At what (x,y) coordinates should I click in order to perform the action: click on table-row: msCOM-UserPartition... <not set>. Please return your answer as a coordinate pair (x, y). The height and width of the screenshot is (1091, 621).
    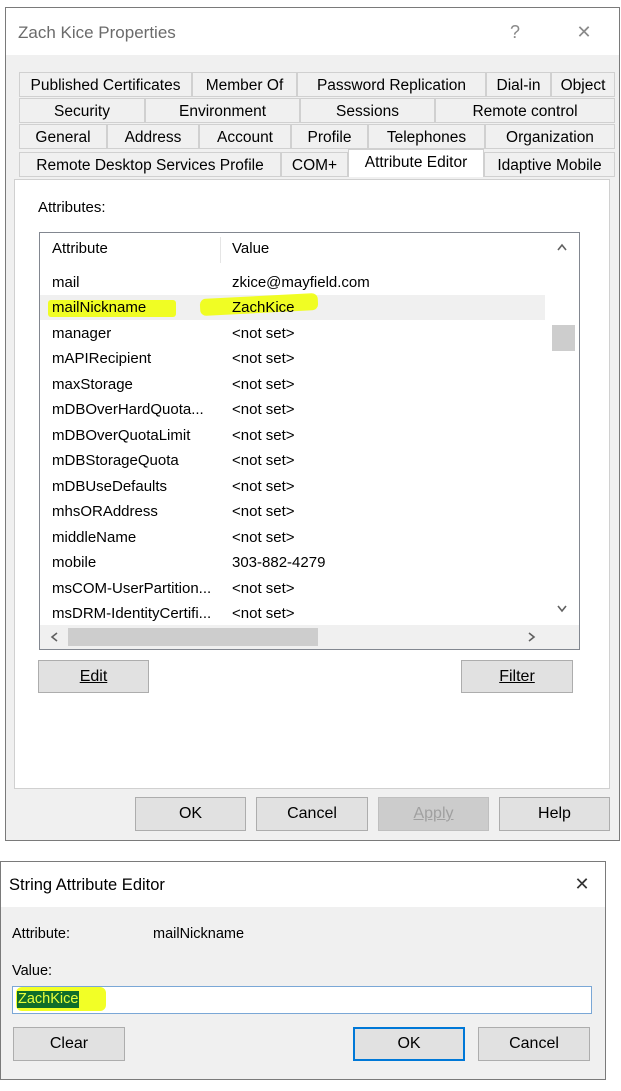
    Looking at the image, I should click on (292, 588).